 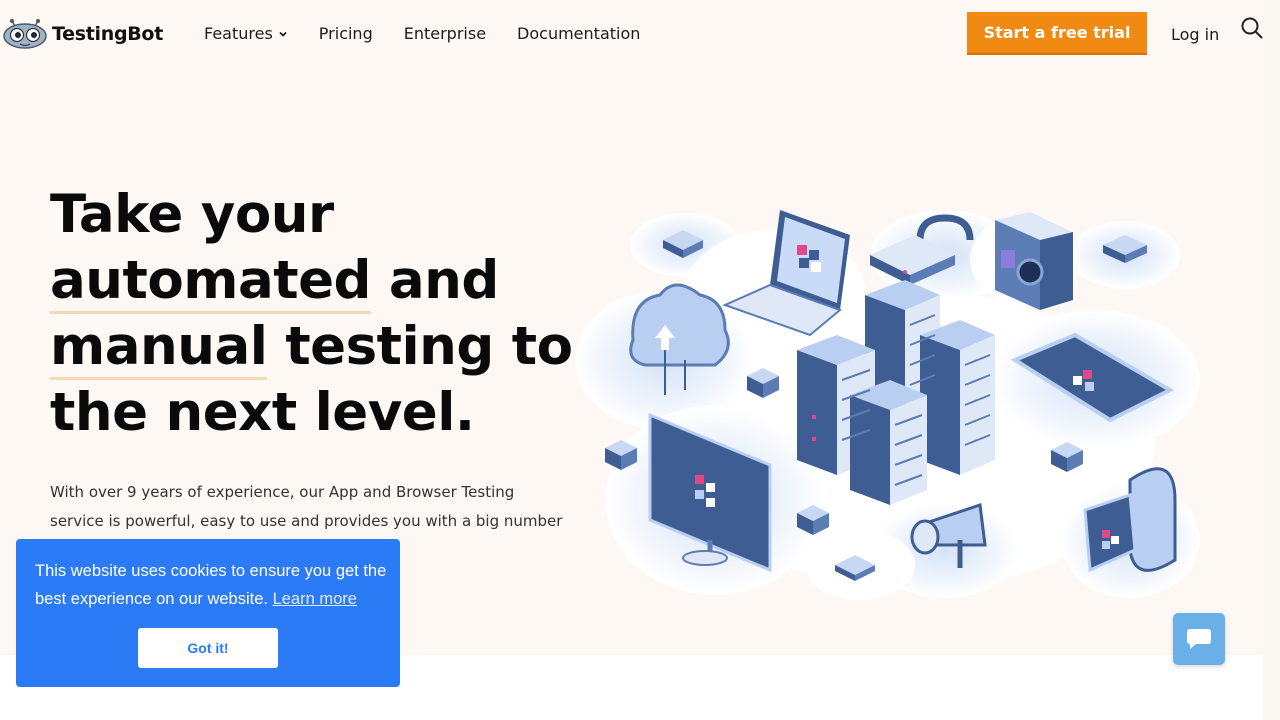 What do you see at coordinates (107, 34) in the screenshot?
I see `brand-name: TestingBot` at bounding box center [107, 34].